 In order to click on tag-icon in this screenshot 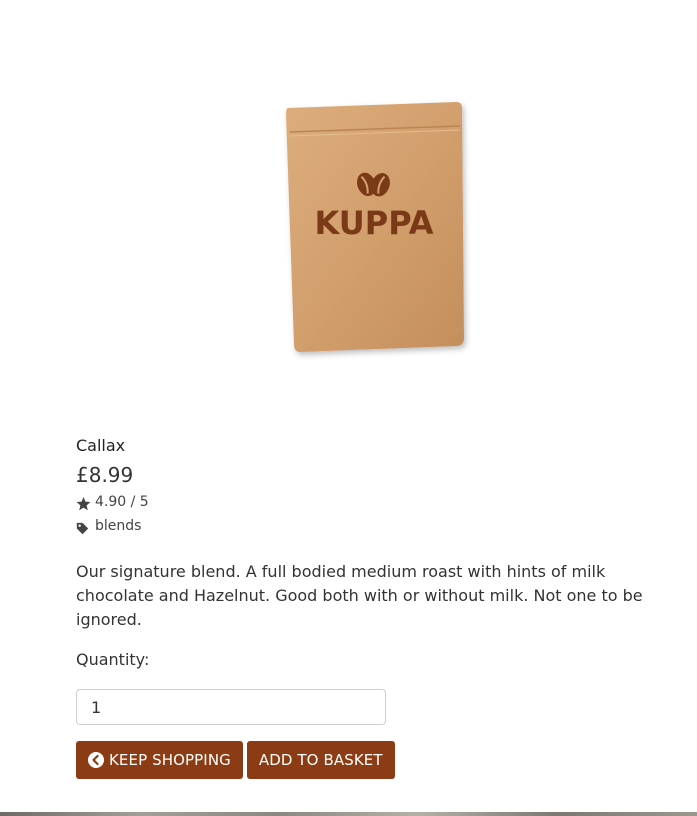, I will do `click(83, 527)`.